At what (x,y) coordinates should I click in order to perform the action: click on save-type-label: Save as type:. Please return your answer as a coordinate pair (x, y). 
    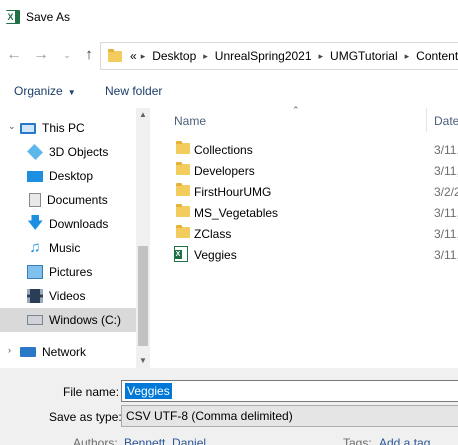
    Looking at the image, I should click on (85, 417).